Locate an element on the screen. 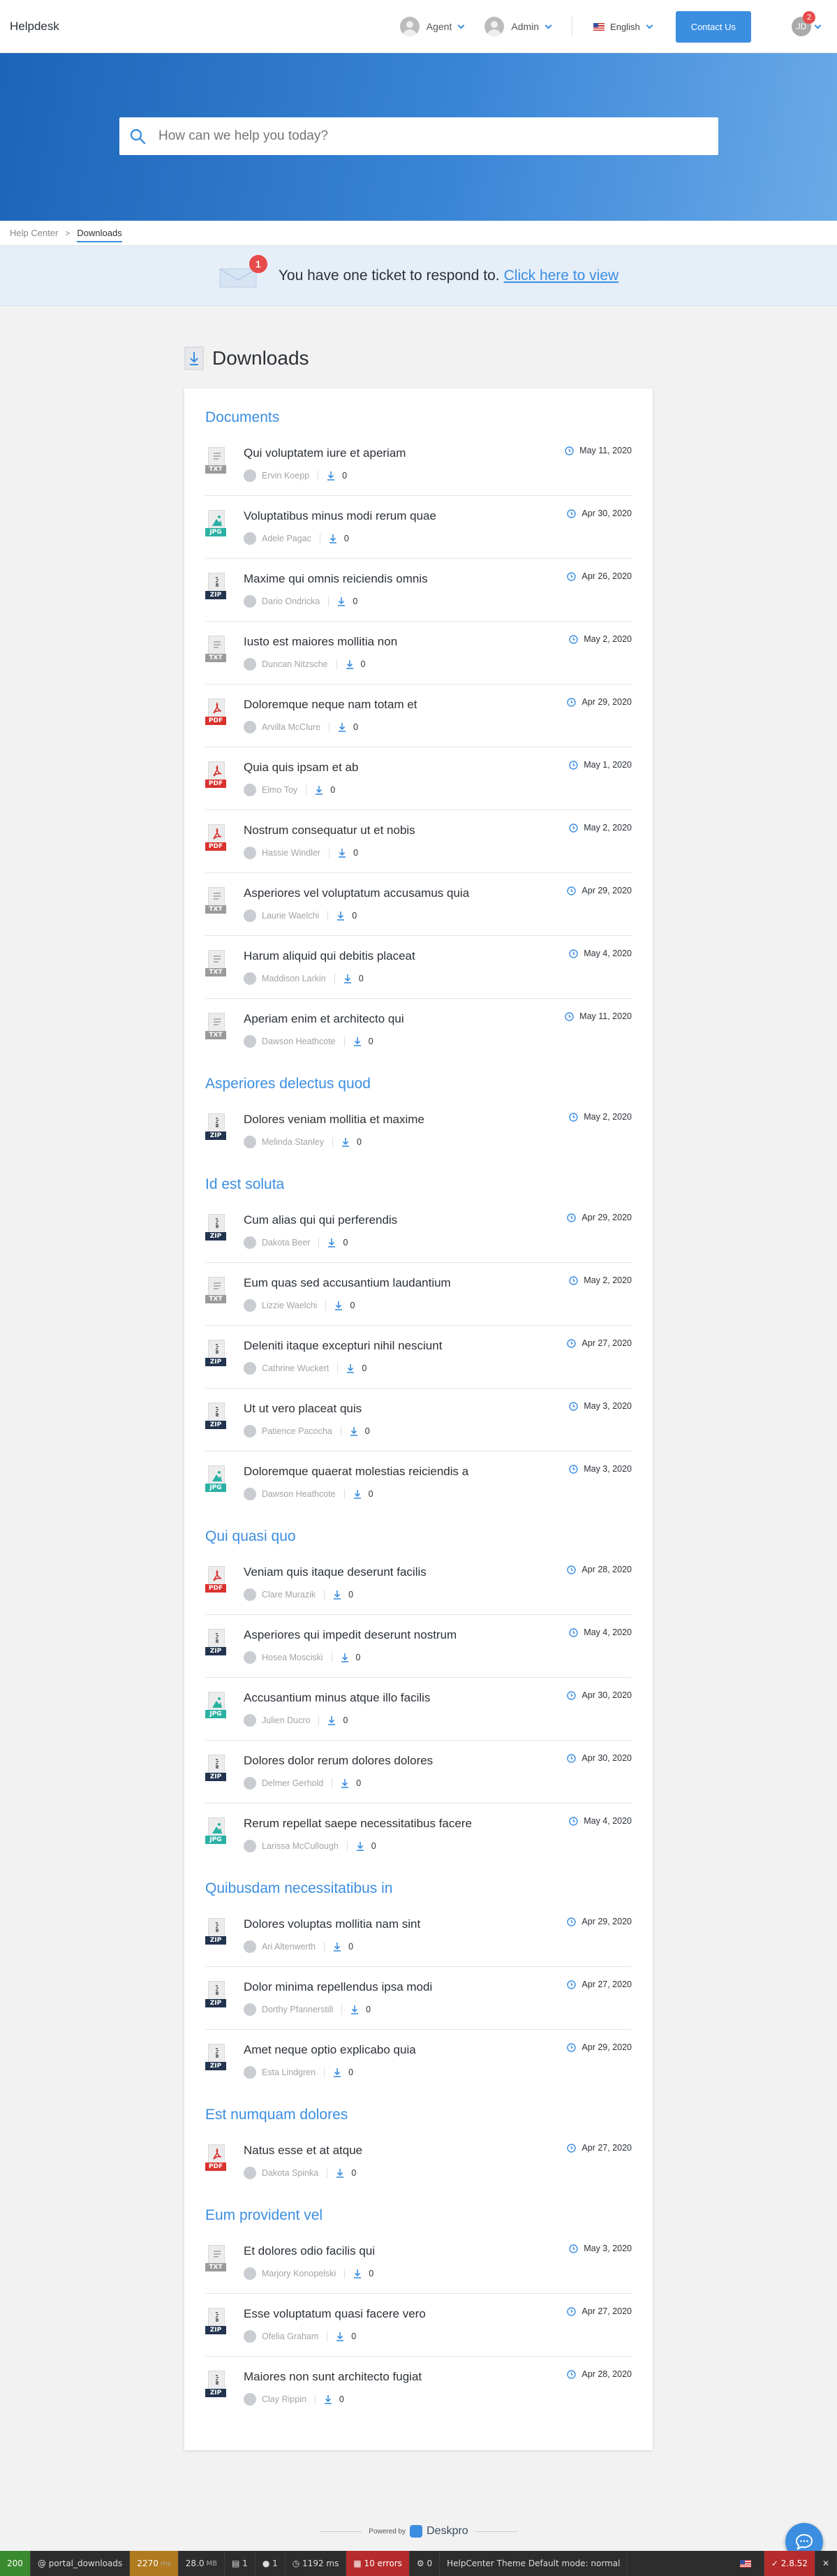  download-title: Amet neque optio explicabo quia is located at coordinates (330, 2050).